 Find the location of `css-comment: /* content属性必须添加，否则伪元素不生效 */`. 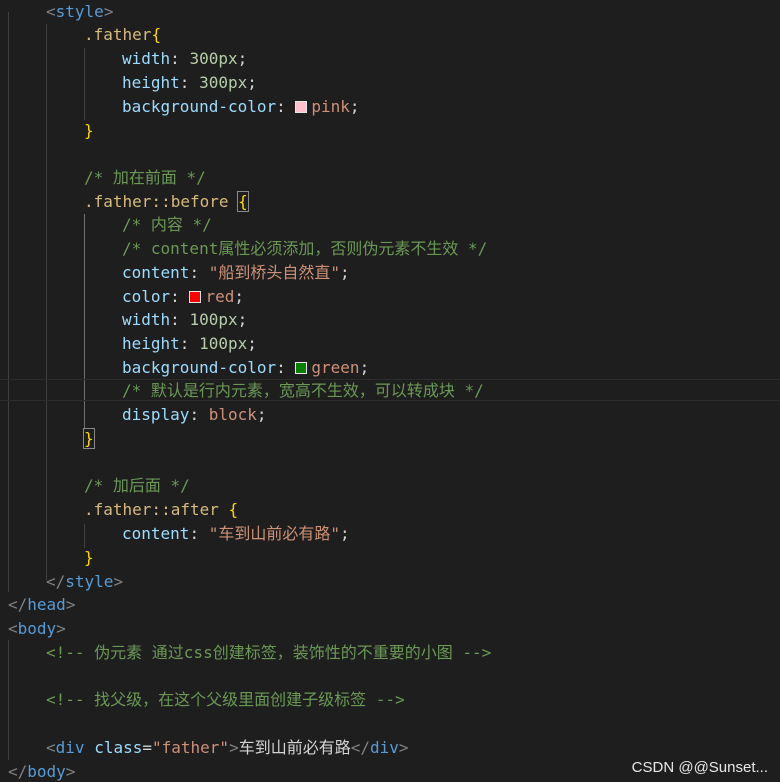

css-comment: /* content属性必须添加，否则伪元素不生效 */ is located at coordinates (305, 248).